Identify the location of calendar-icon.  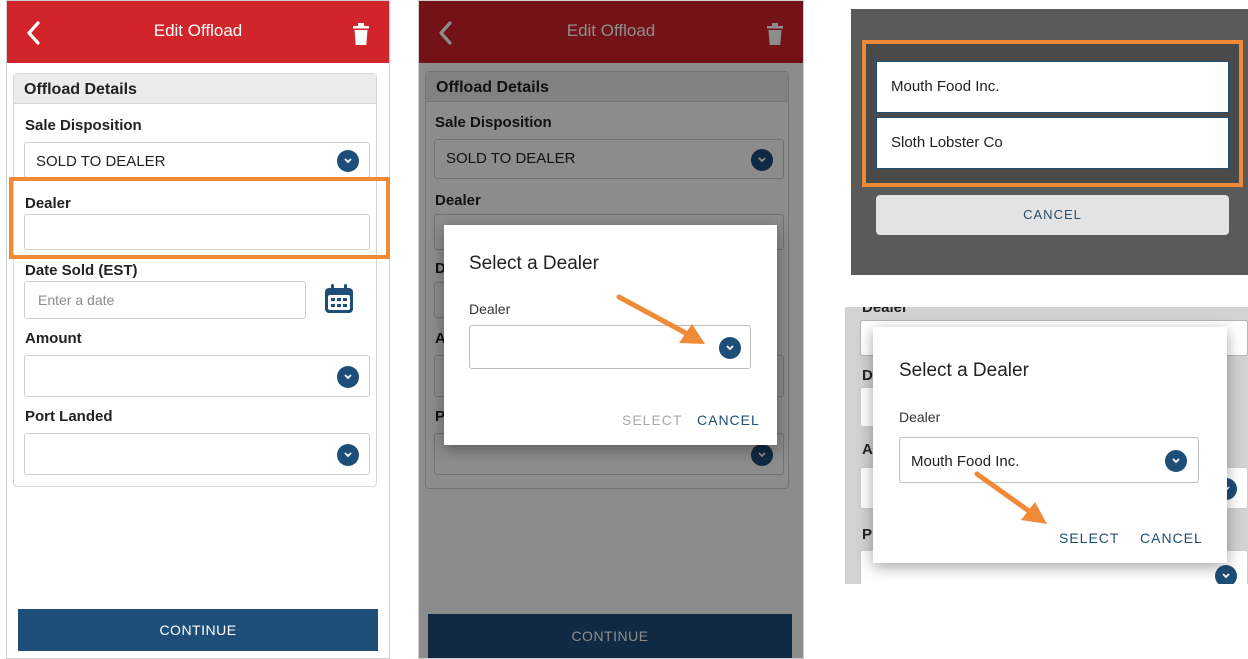
(339, 299).